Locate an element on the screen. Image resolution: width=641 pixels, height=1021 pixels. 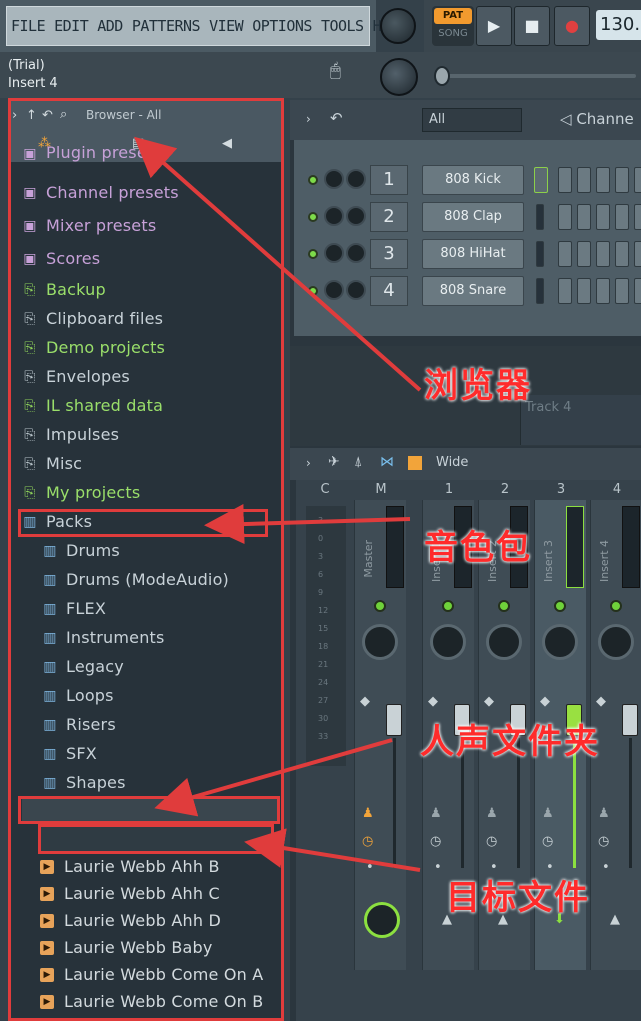
annotation-packs: 音色包 is located at coordinates (478, 548).